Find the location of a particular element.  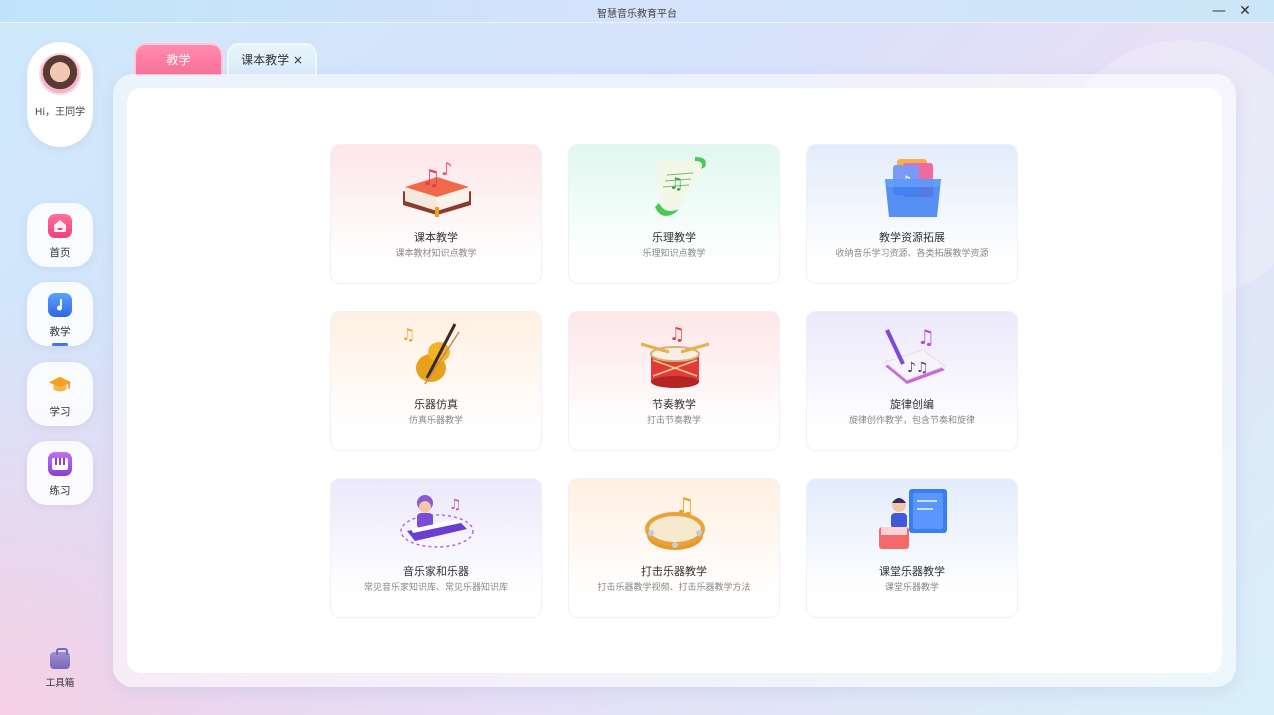

card-title: 音乐家和乐器 is located at coordinates (436, 571).